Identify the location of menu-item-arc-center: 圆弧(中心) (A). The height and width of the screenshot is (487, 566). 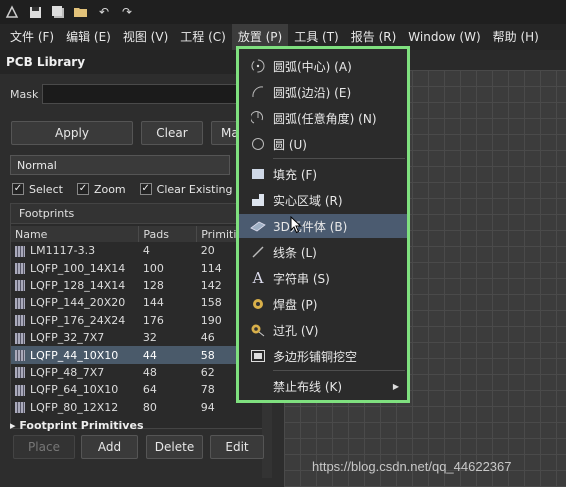
(323, 66).